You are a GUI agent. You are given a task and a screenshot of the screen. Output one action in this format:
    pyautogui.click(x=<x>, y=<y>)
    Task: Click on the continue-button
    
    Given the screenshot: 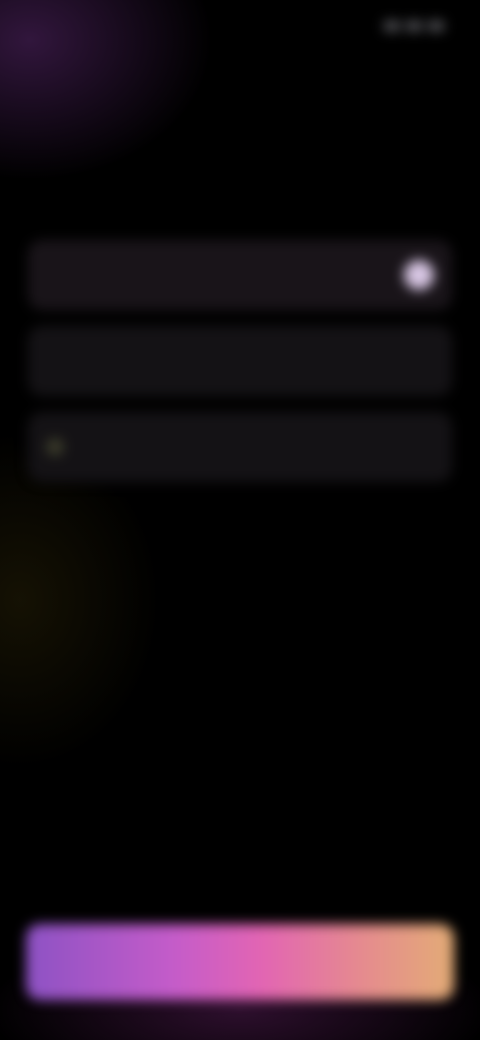 What is the action you would take?
    pyautogui.click(x=240, y=962)
    